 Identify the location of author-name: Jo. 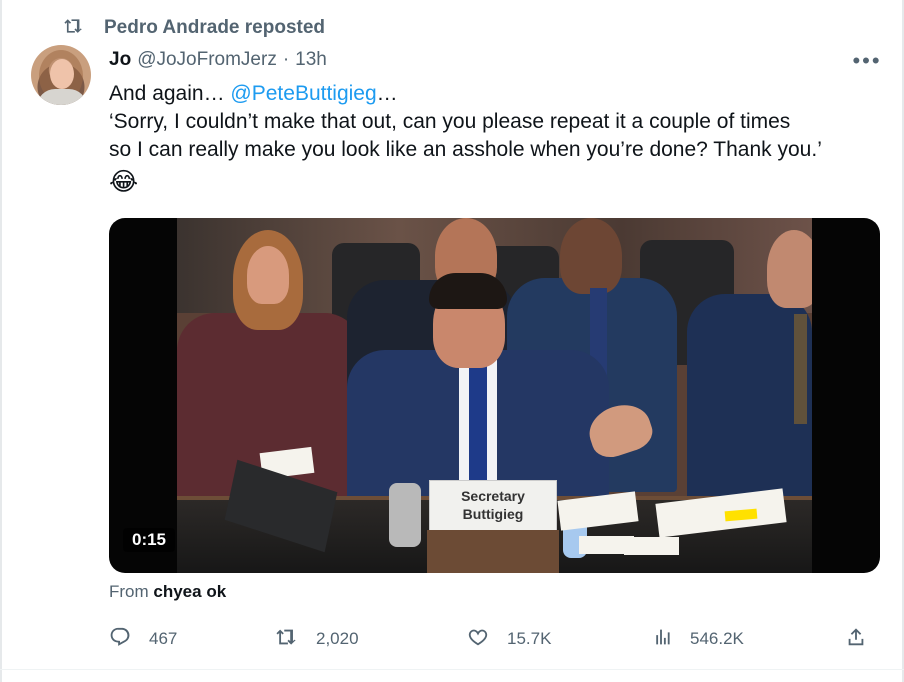
(120, 60).